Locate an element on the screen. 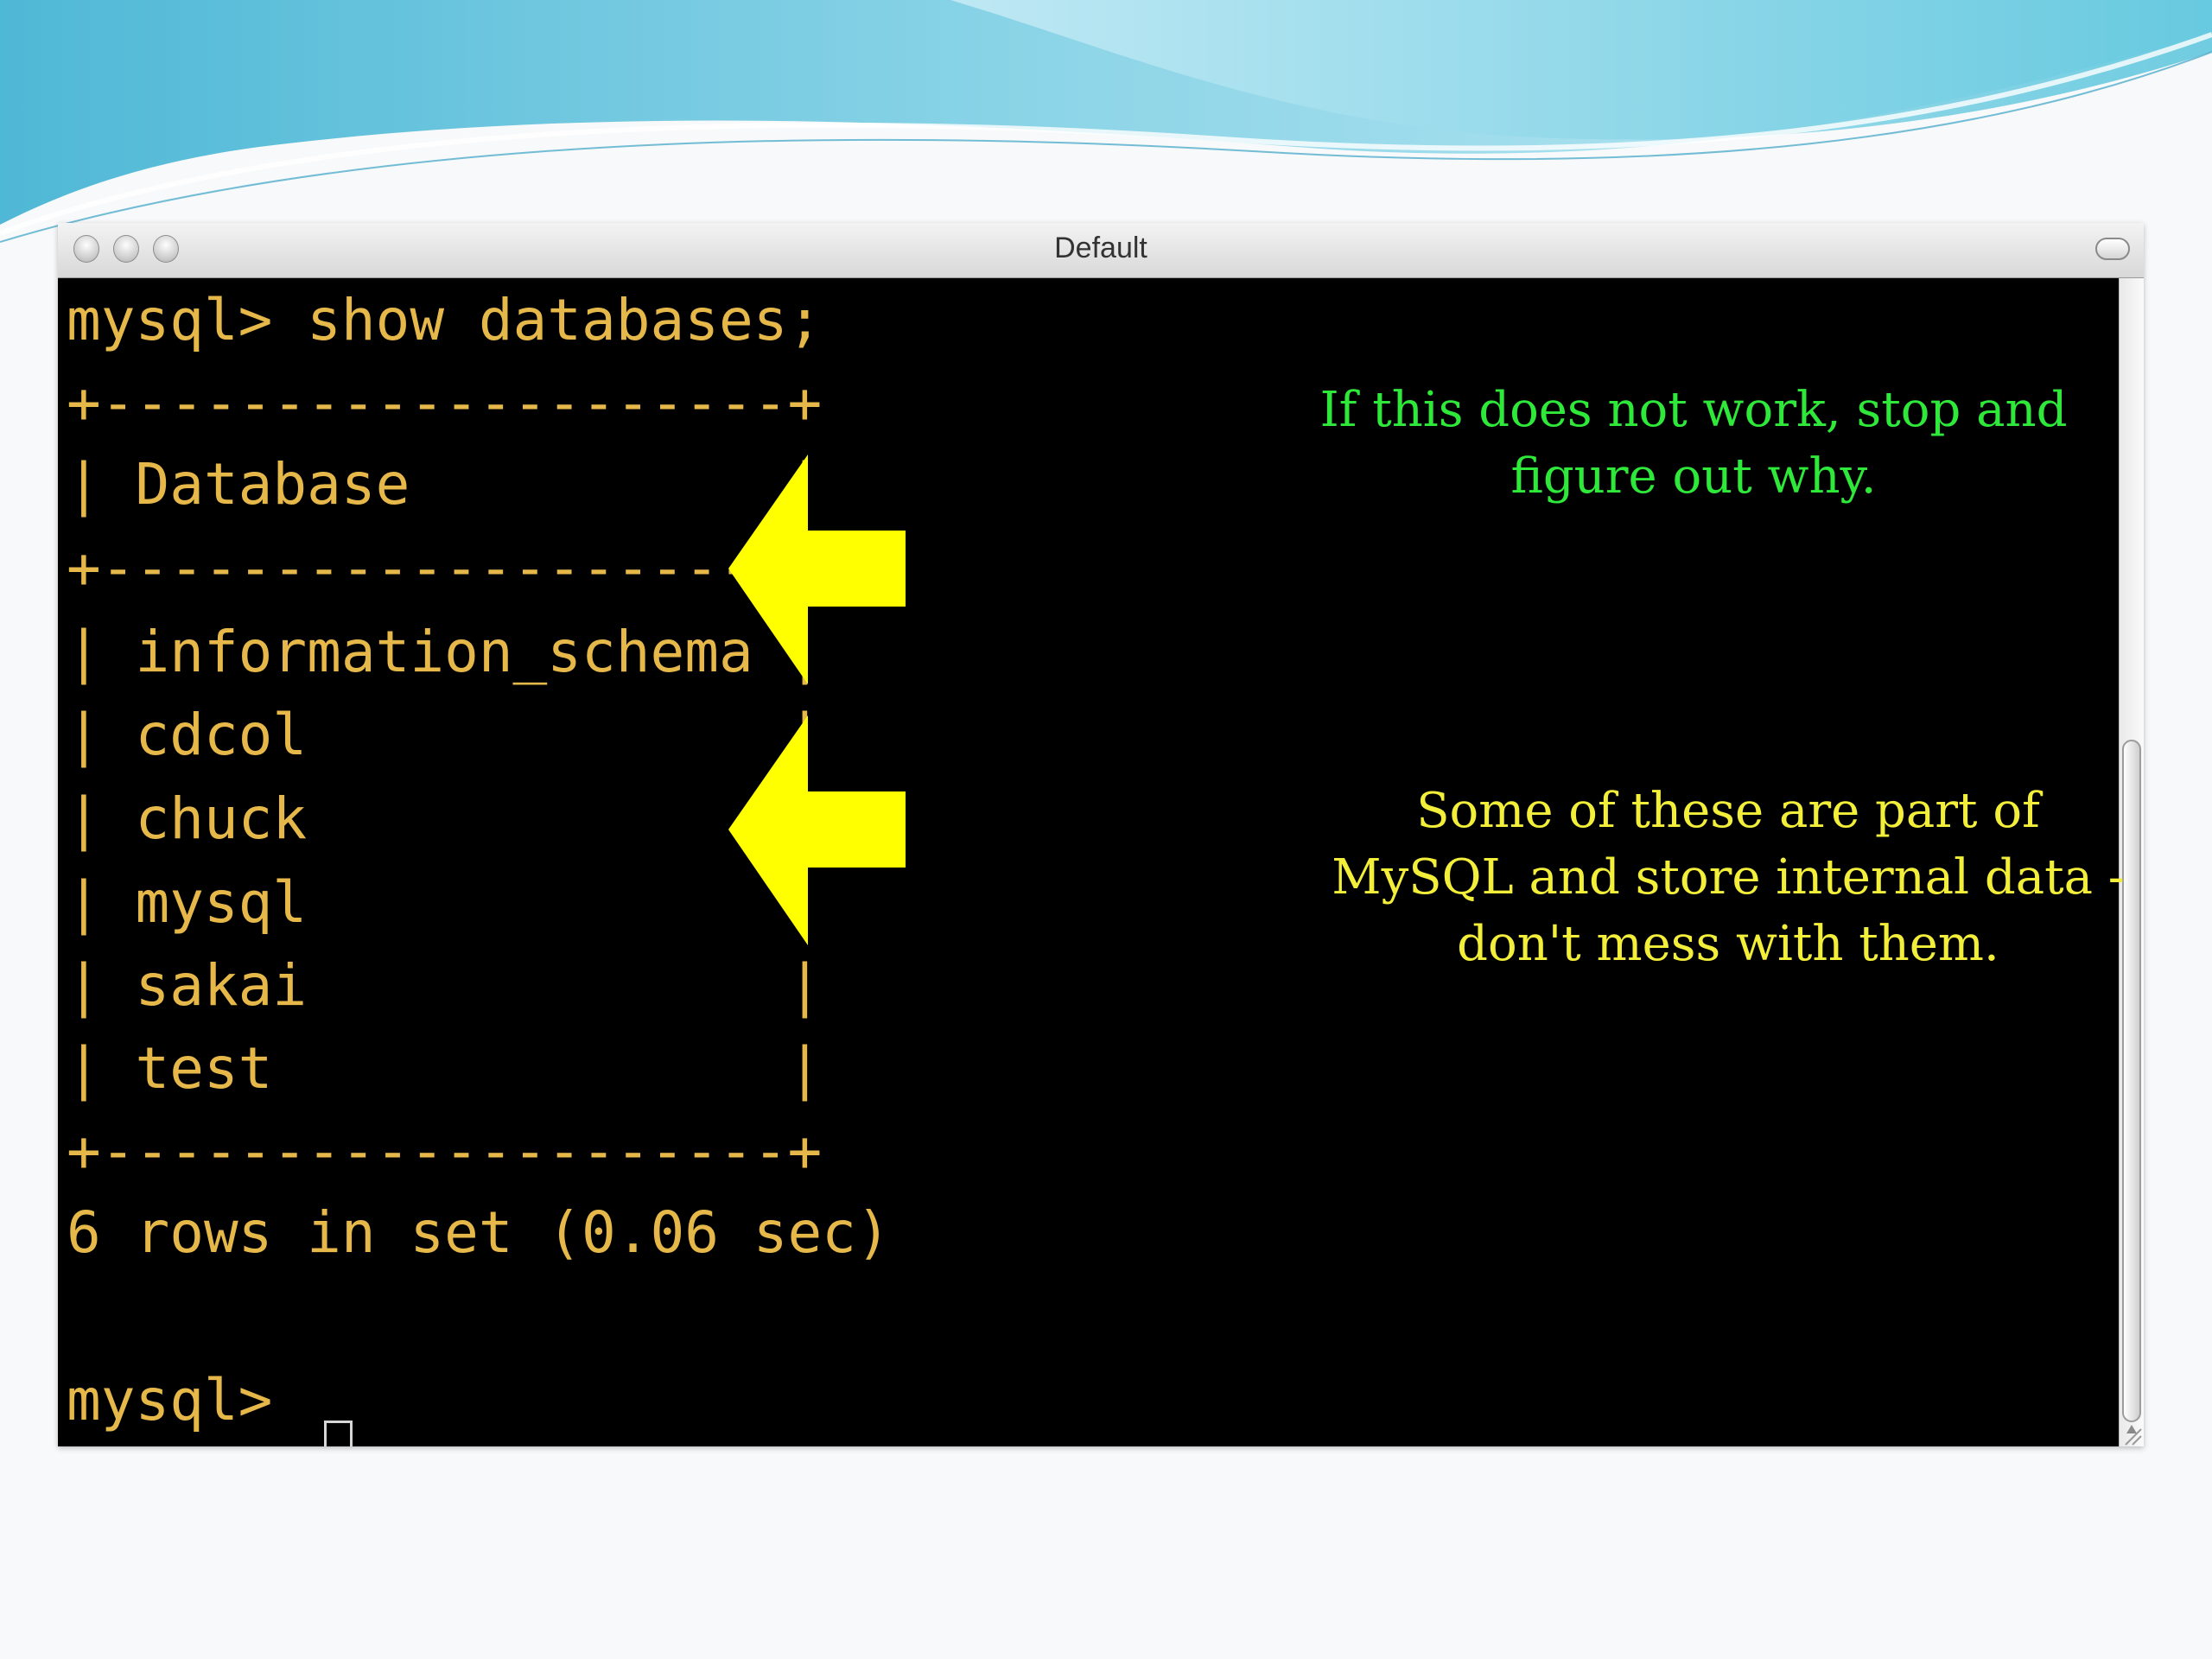  slide-wave-background is located at coordinates (1106, 122).